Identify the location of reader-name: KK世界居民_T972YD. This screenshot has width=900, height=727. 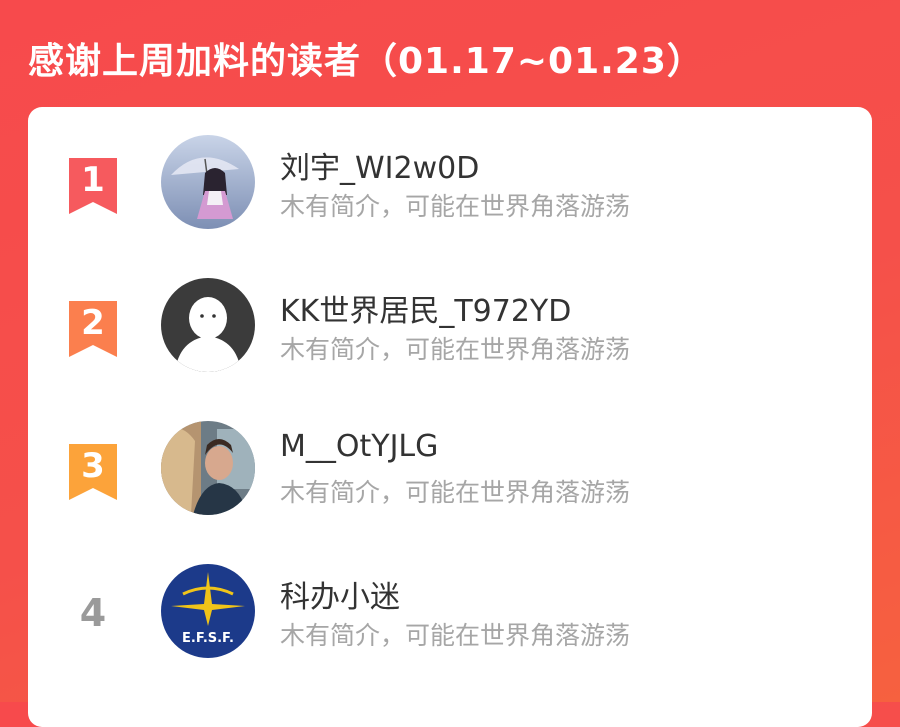
(425, 308).